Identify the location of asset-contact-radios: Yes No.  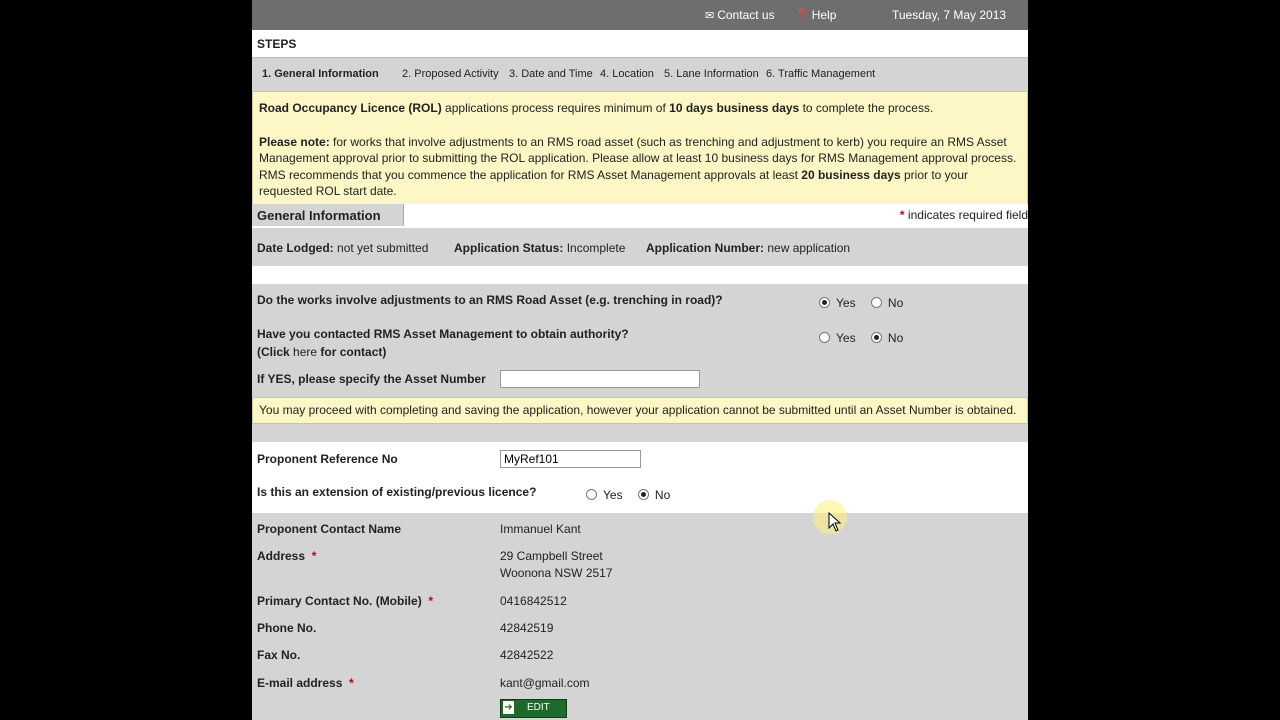
(867, 338).